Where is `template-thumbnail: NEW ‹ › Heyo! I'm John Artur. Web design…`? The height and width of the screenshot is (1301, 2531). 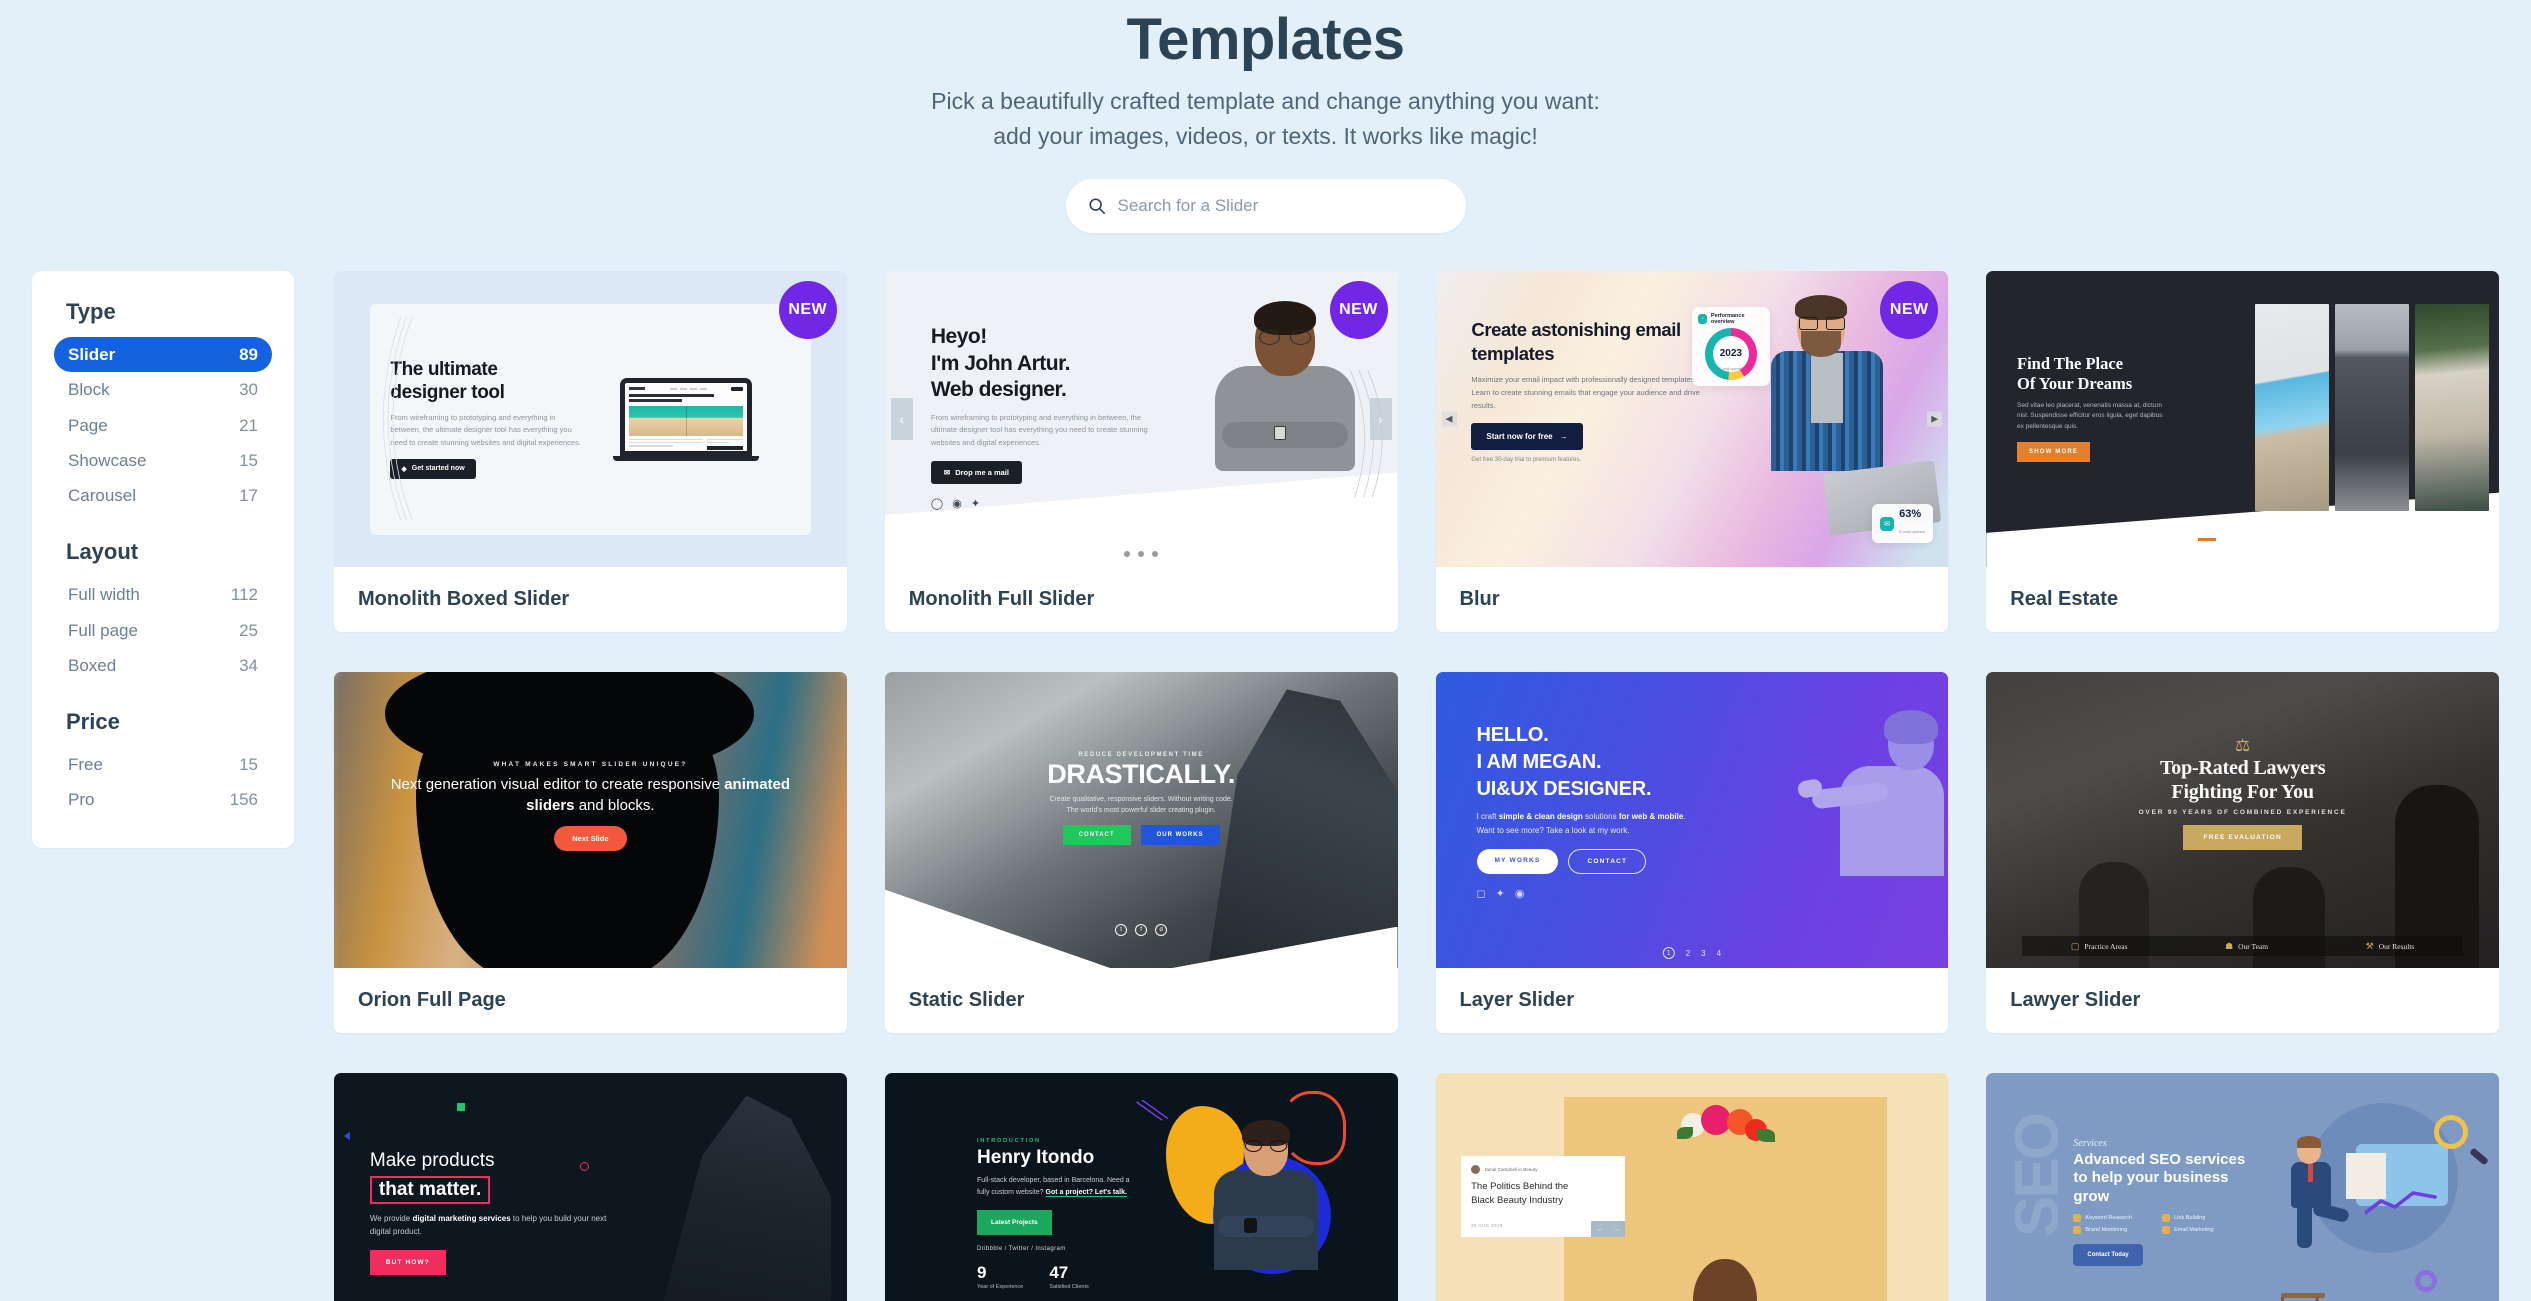 template-thumbnail: NEW ‹ › Heyo! I'm John Artur. Web design… is located at coordinates (1141, 419).